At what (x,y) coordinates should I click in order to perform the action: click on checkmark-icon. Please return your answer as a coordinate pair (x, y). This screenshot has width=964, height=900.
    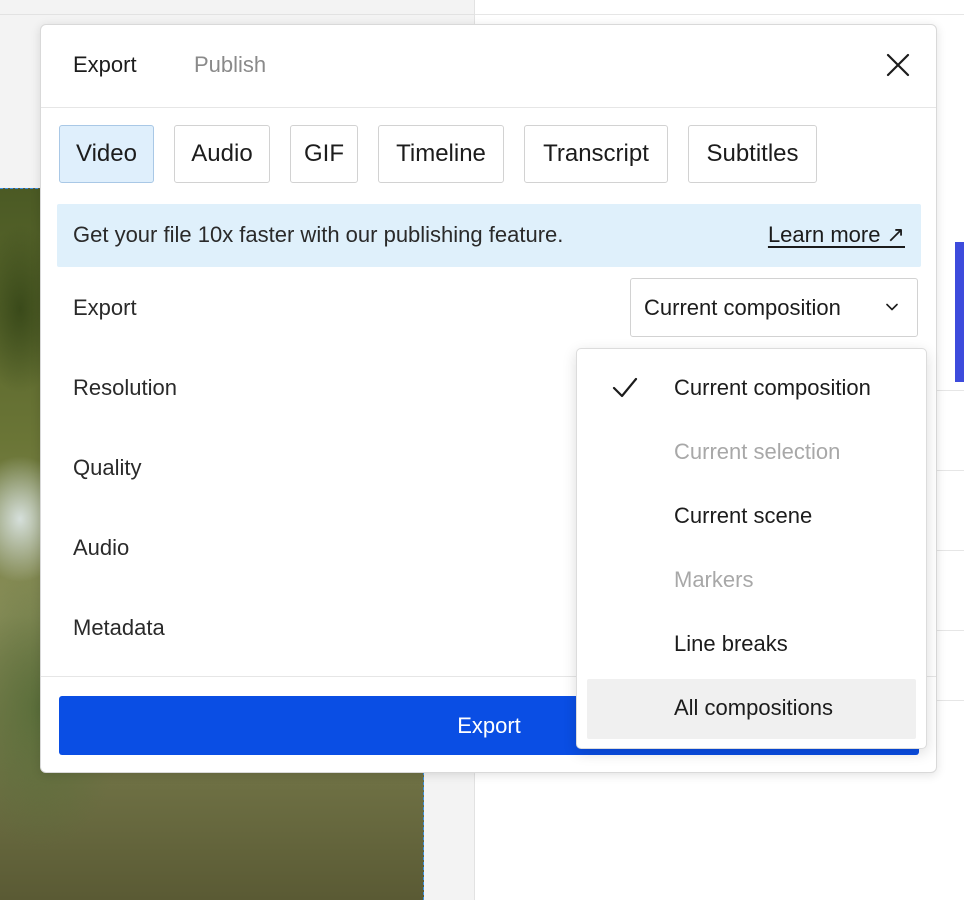
    Looking at the image, I should click on (625, 387).